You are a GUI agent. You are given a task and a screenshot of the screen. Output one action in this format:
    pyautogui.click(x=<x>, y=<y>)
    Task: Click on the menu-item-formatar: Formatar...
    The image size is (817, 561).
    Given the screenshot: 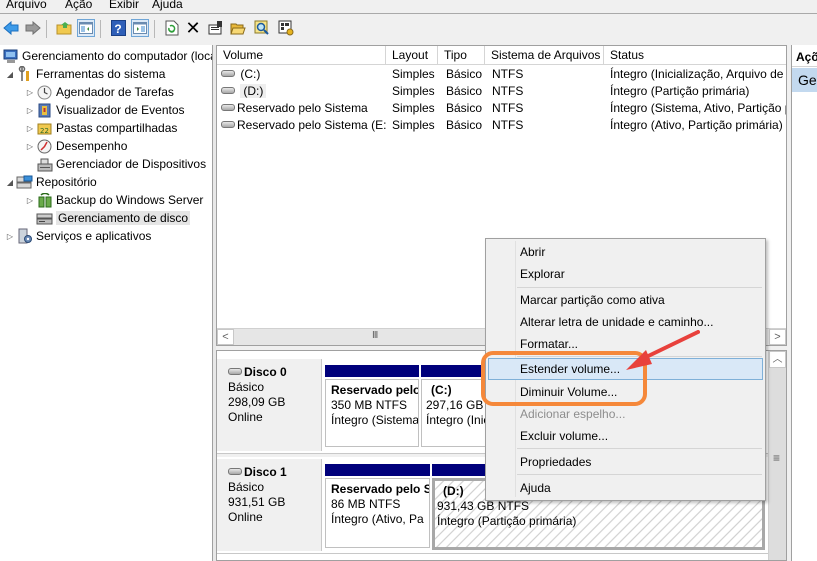 What is the action you would take?
    pyautogui.click(x=625, y=344)
    